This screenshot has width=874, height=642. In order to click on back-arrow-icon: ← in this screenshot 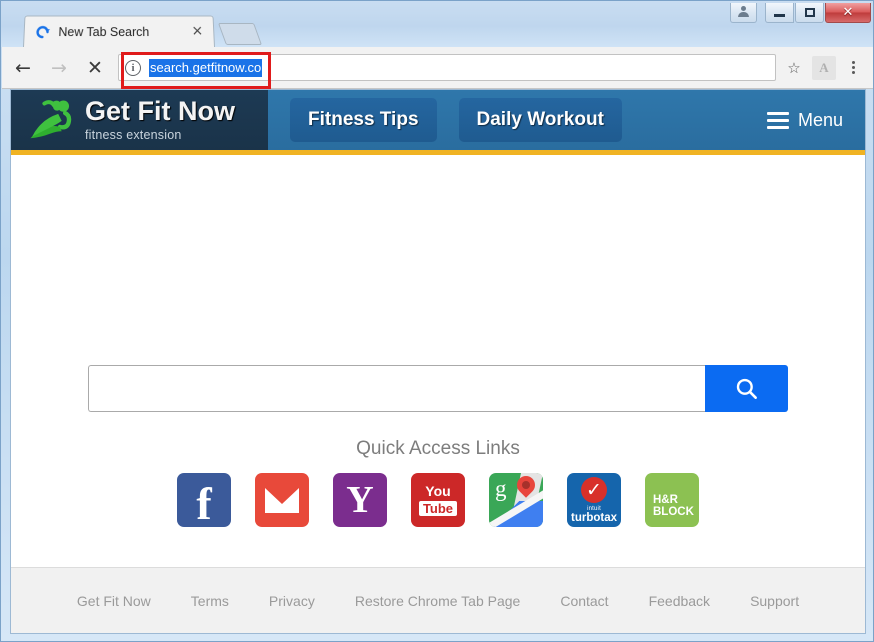, I will do `click(23, 67)`.